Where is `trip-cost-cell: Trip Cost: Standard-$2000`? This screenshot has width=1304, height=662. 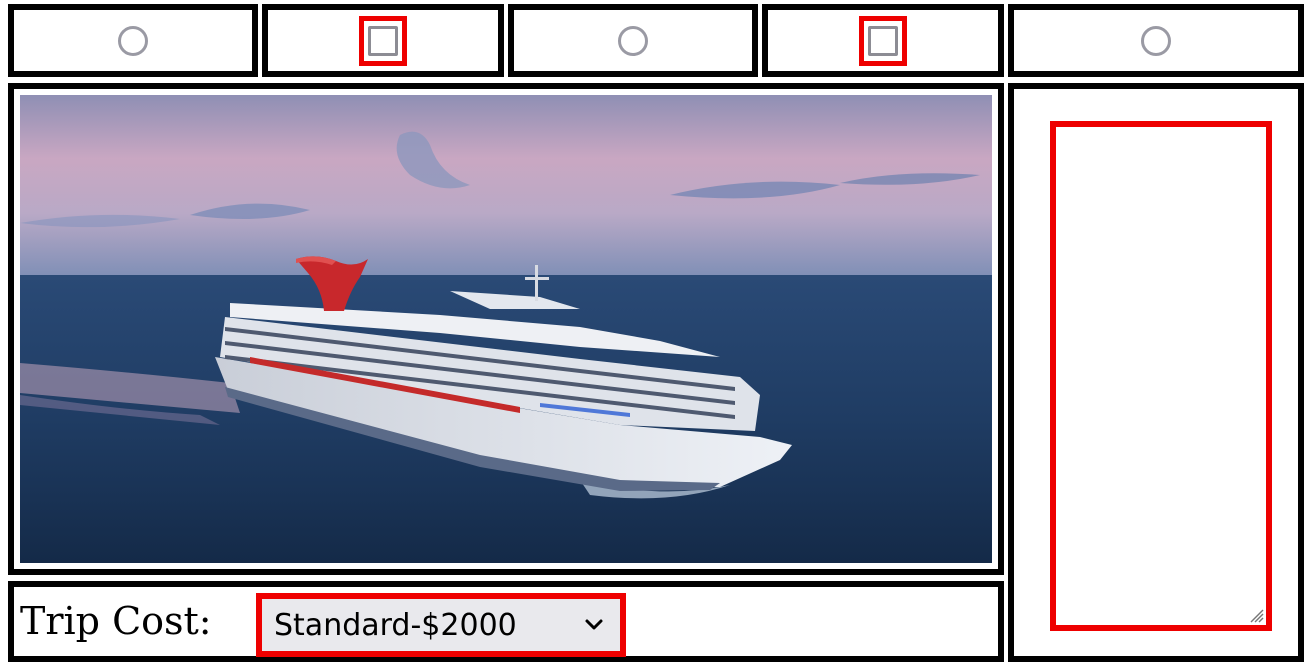 trip-cost-cell: Trip Cost: Standard-$2000 is located at coordinates (506, 621).